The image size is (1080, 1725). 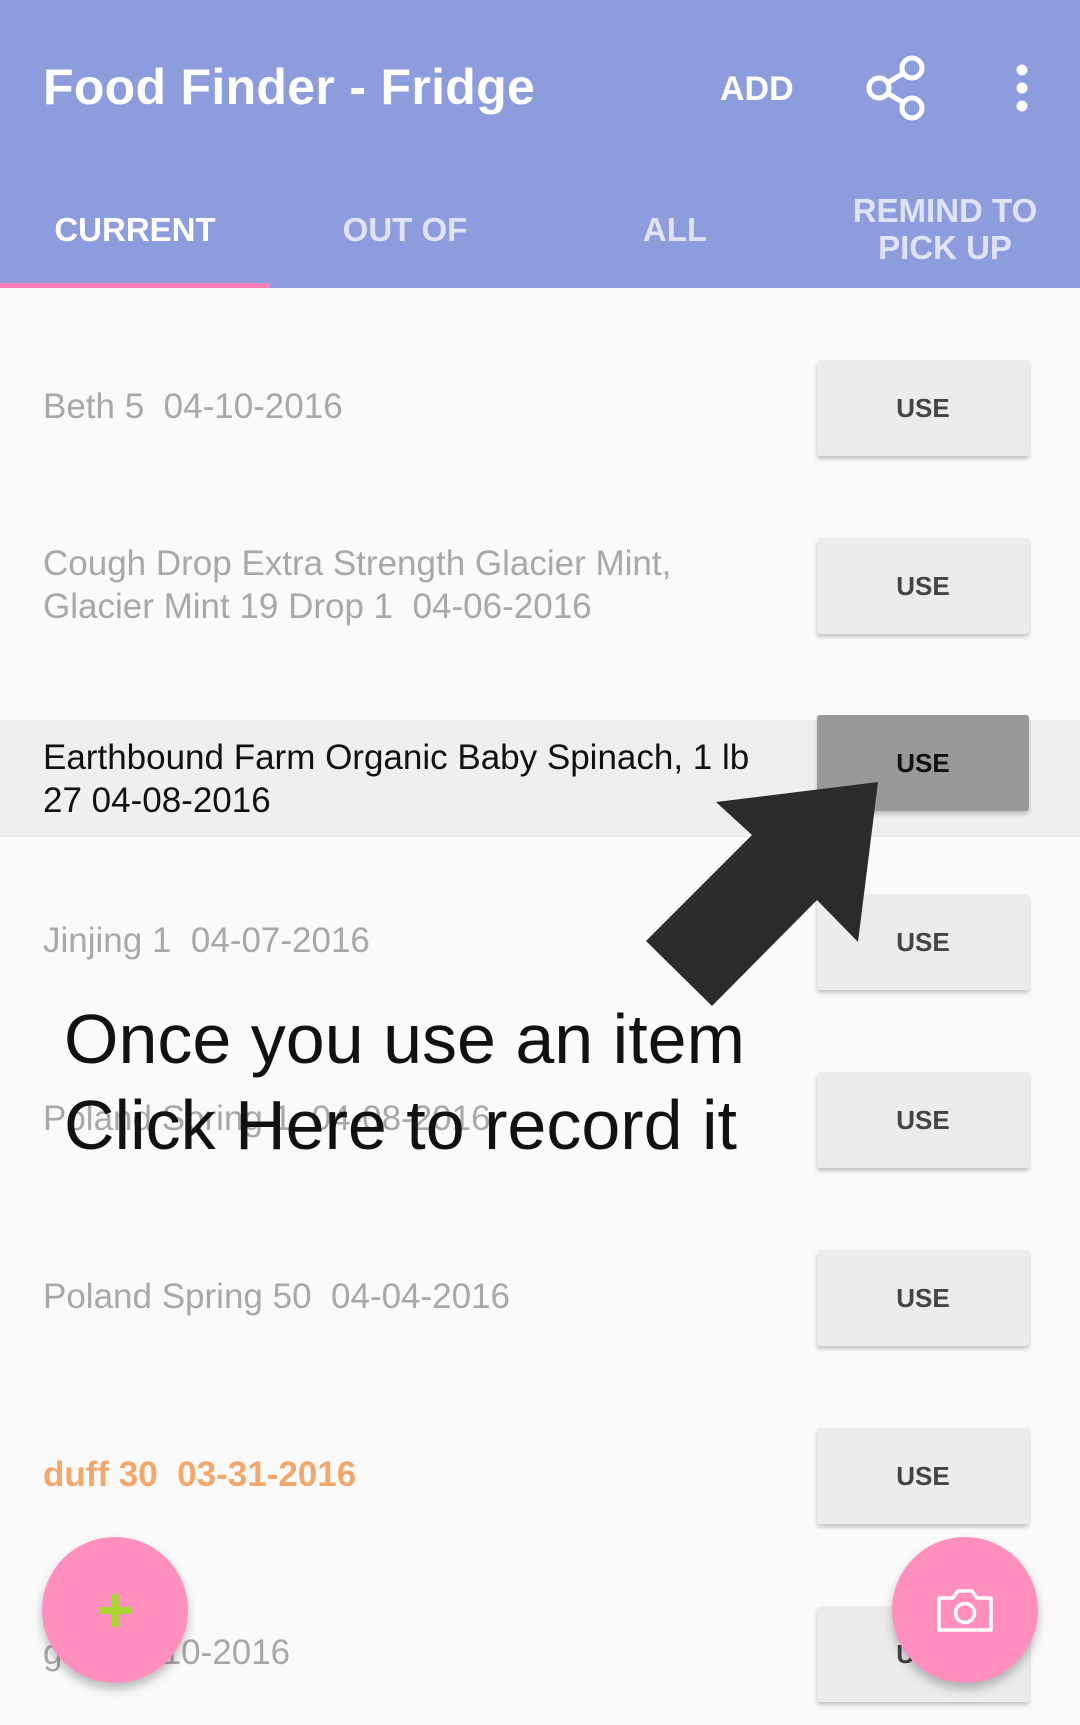 I want to click on plus-icon: +, so click(x=115, y=1610).